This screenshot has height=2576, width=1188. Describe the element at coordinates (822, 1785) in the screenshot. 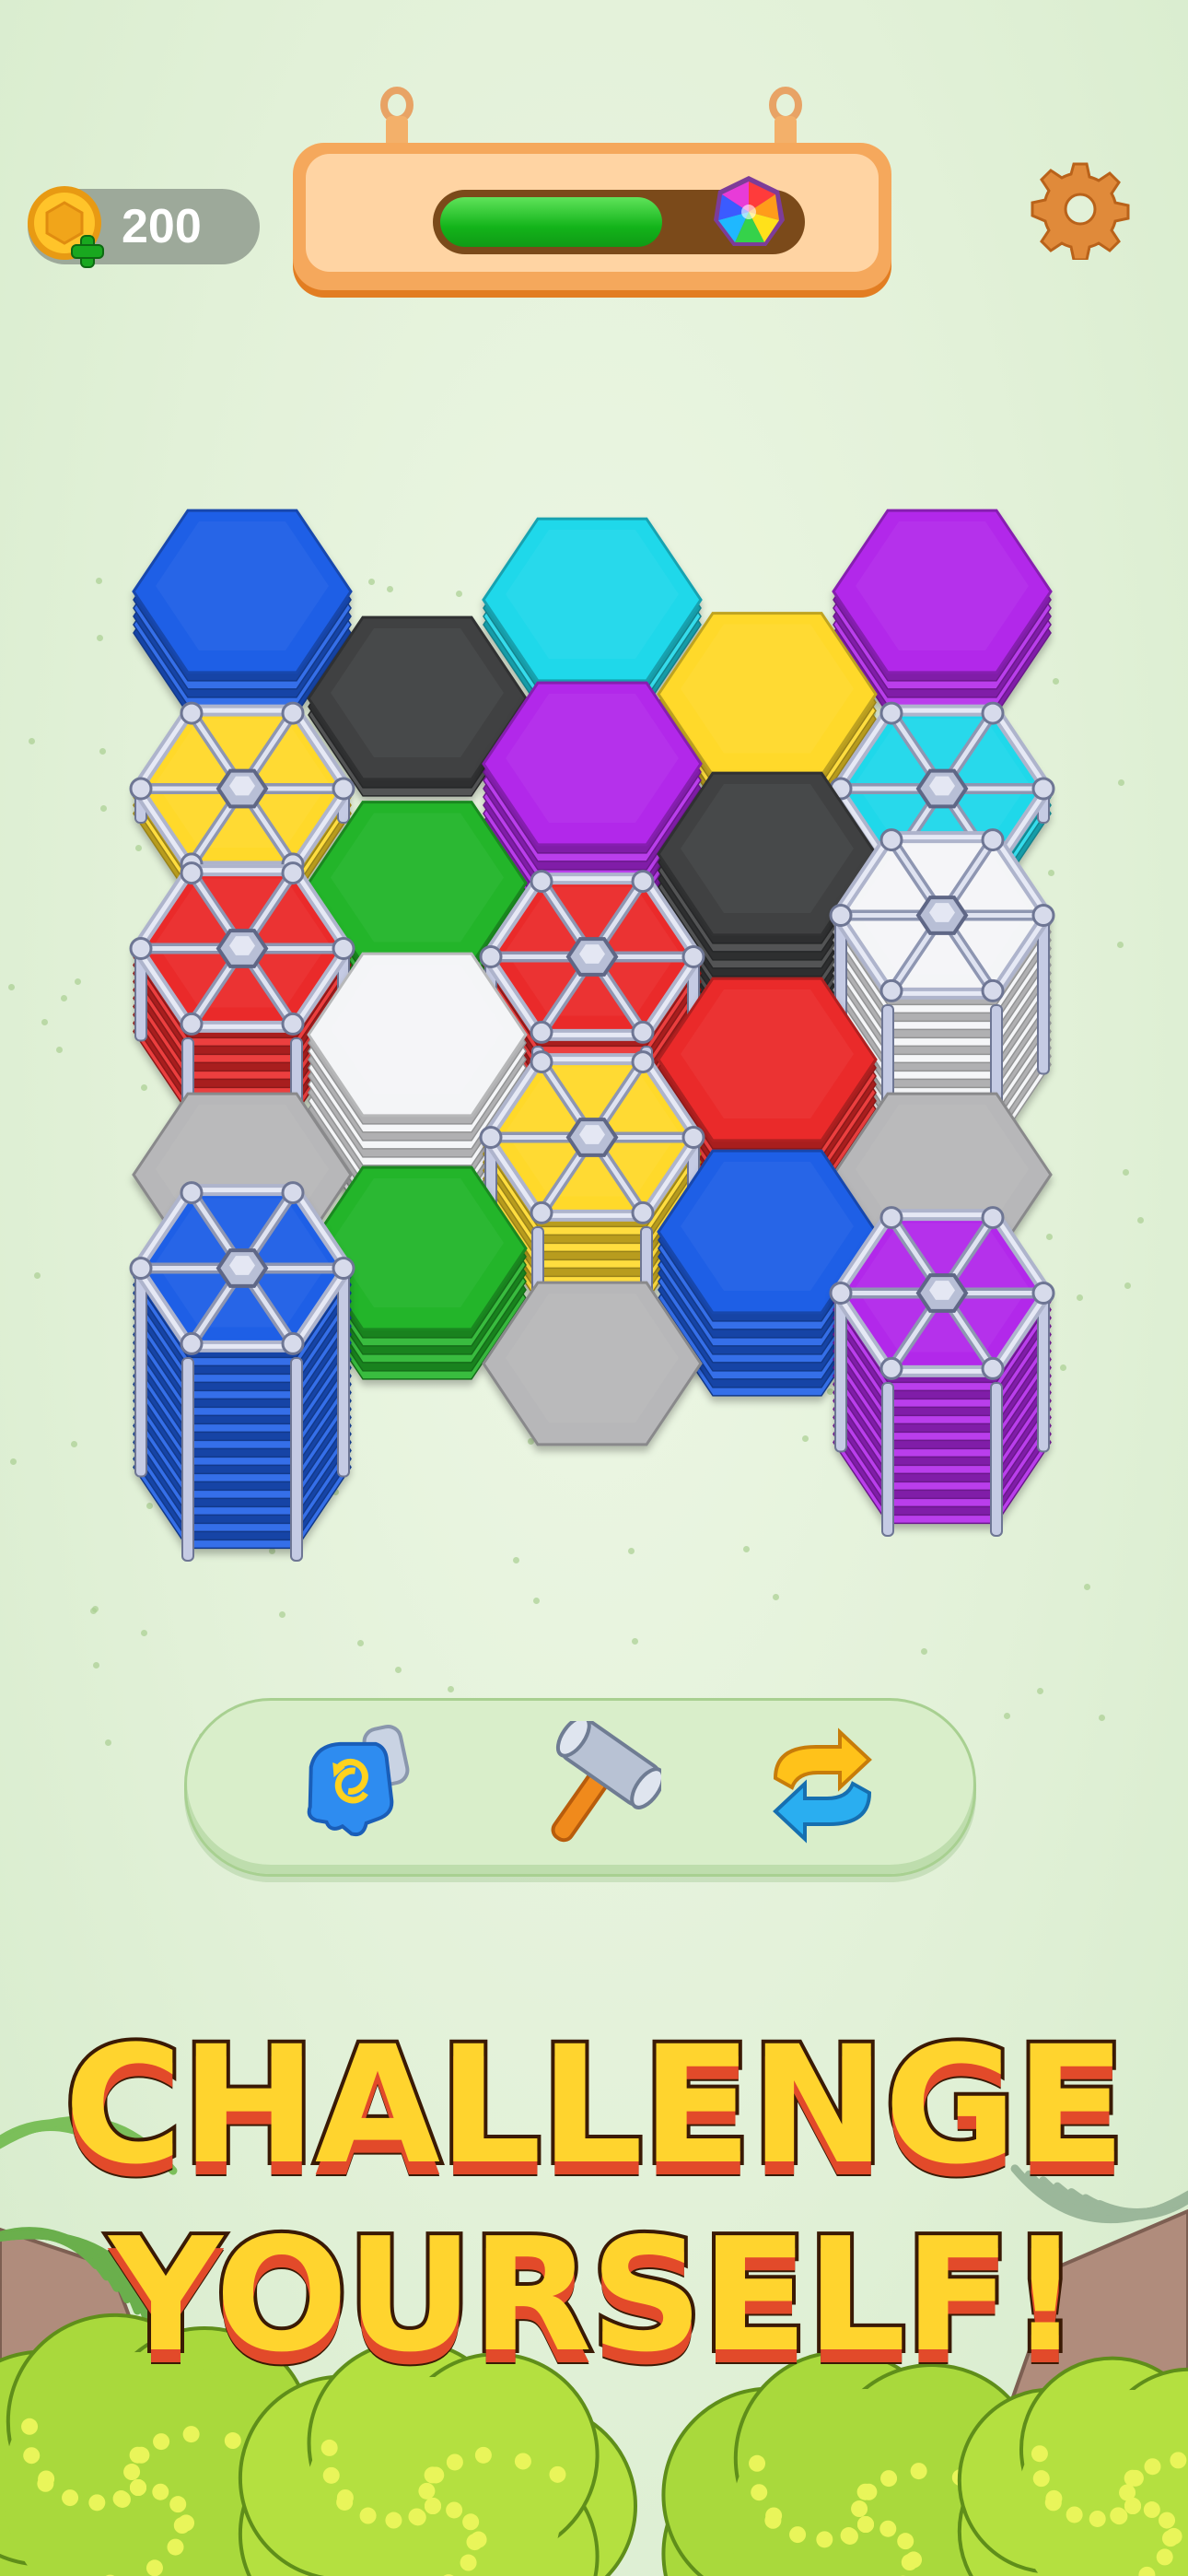

I see `shuffle-arrows-icon` at that location.